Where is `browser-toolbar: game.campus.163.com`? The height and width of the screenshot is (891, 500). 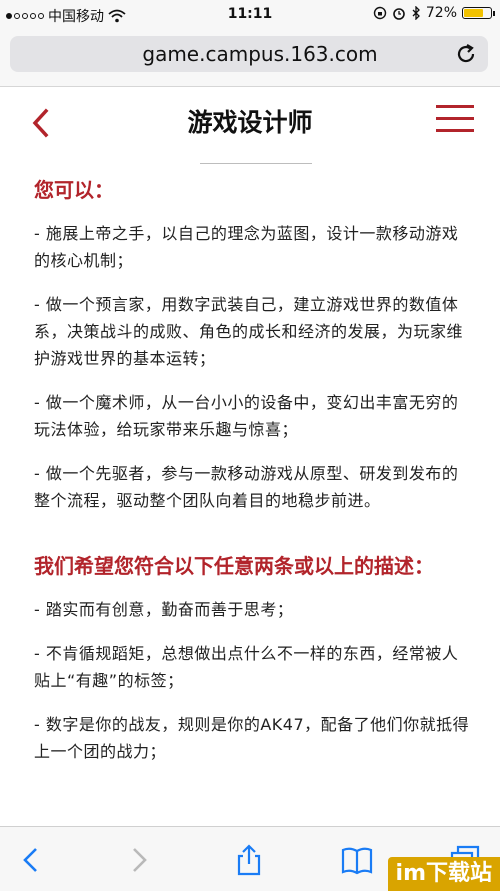 browser-toolbar: game.campus.163.com is located at coordinates (250, 58).